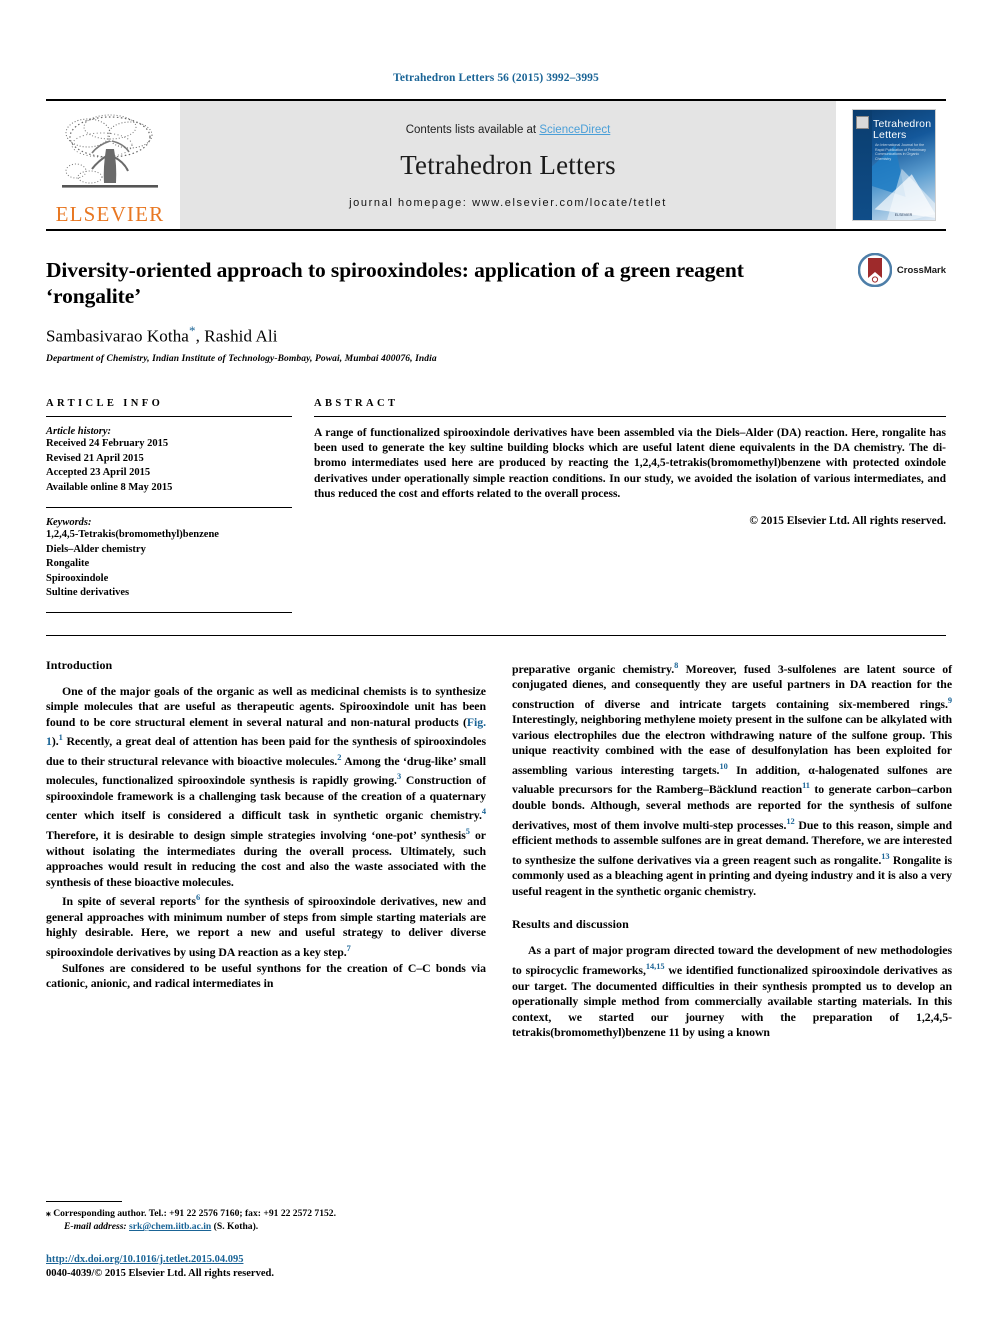 The height and width of the screenshot is (1323, 992). Describe the element at coordinates (95, 1226) in the screenshot. I see `email-label: E-mail address:` at that location.